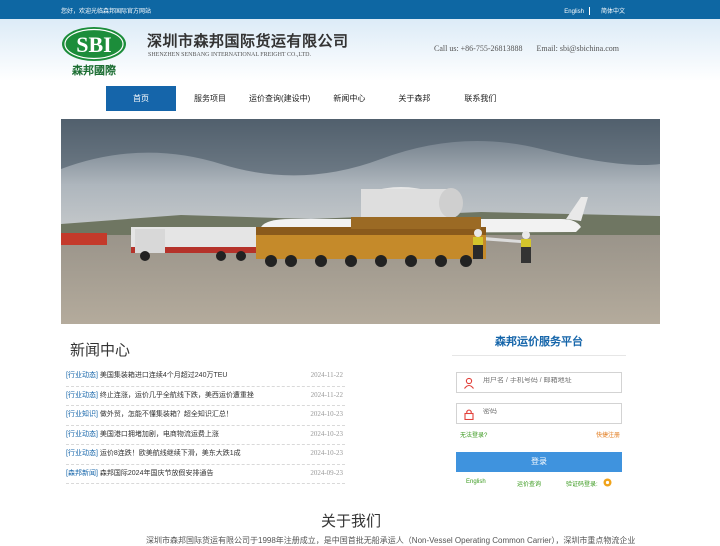 This screenshot has height=546, width=720. I want to click on password-input, so click(548, 411).